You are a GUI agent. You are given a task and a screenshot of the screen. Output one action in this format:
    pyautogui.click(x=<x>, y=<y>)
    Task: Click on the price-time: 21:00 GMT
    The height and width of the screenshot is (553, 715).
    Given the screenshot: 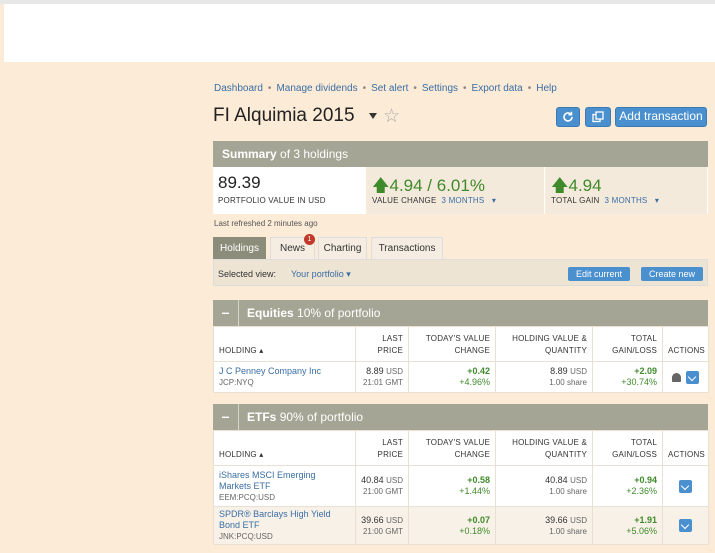 What is the action you would take?
    pyautogui.click(x=382, y=491)
    